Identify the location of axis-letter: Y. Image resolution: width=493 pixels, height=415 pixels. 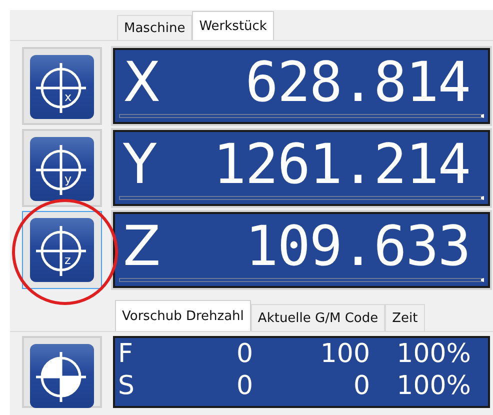
(140, 164).